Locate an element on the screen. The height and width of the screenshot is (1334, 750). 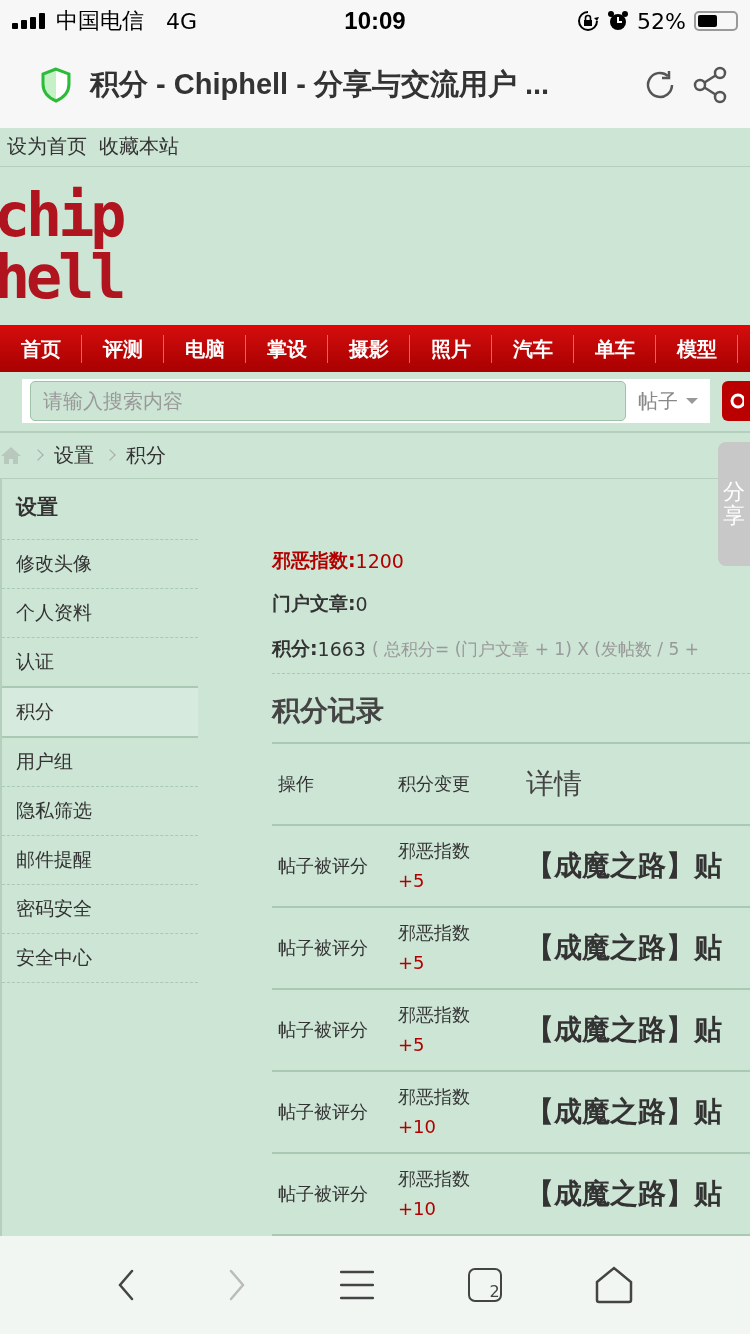
tabs-button: 2 is located at coordinates (484, 1285).